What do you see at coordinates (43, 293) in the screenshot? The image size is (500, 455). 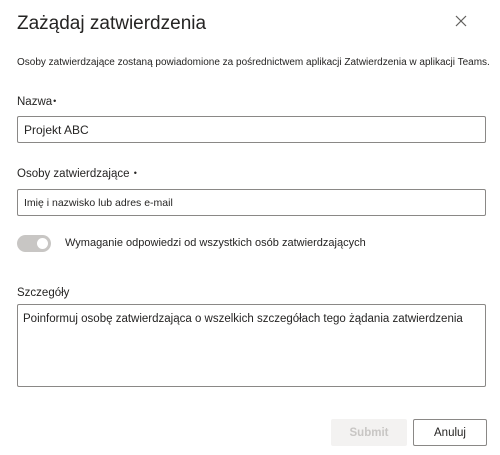 I see `details-label: Szczegóły` at bounding box center [43, 293].